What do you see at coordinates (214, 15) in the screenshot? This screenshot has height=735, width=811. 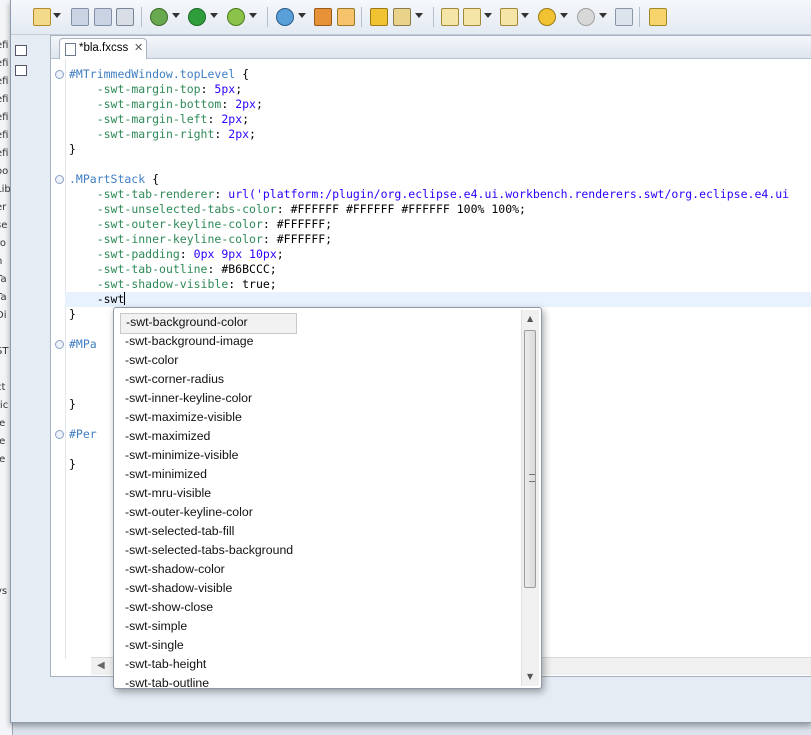 I see `run-dropdown-icon` at bounding box center [214, 15].